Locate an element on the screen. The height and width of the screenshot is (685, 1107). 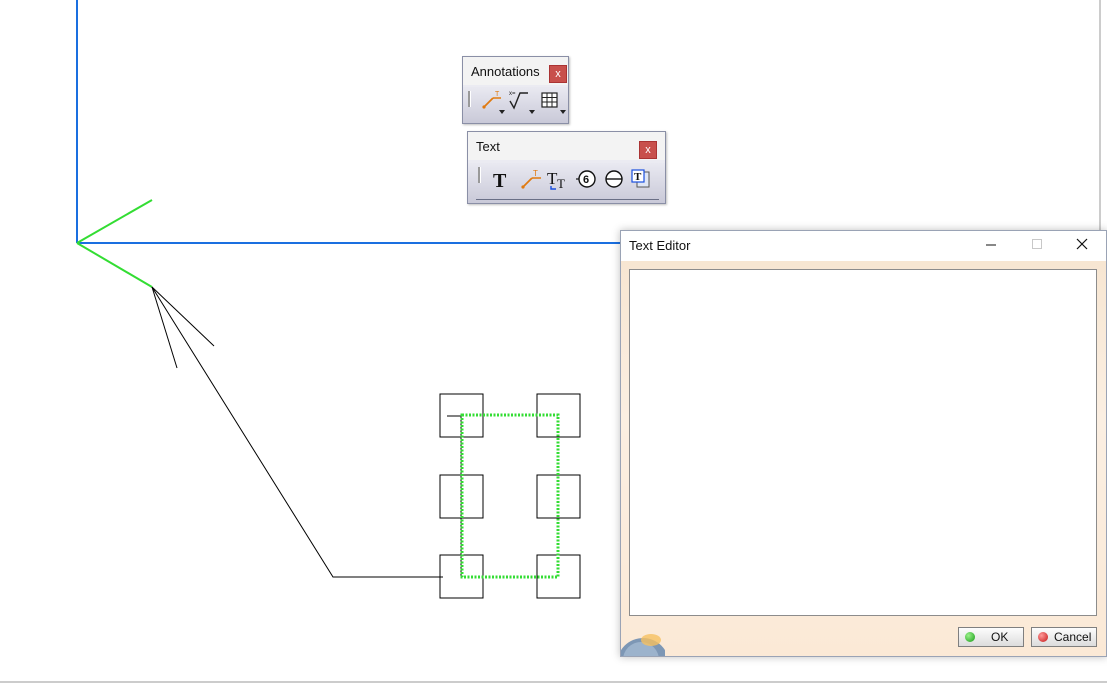
text-replicate-icon: T T is located at coordinates (558, 179).